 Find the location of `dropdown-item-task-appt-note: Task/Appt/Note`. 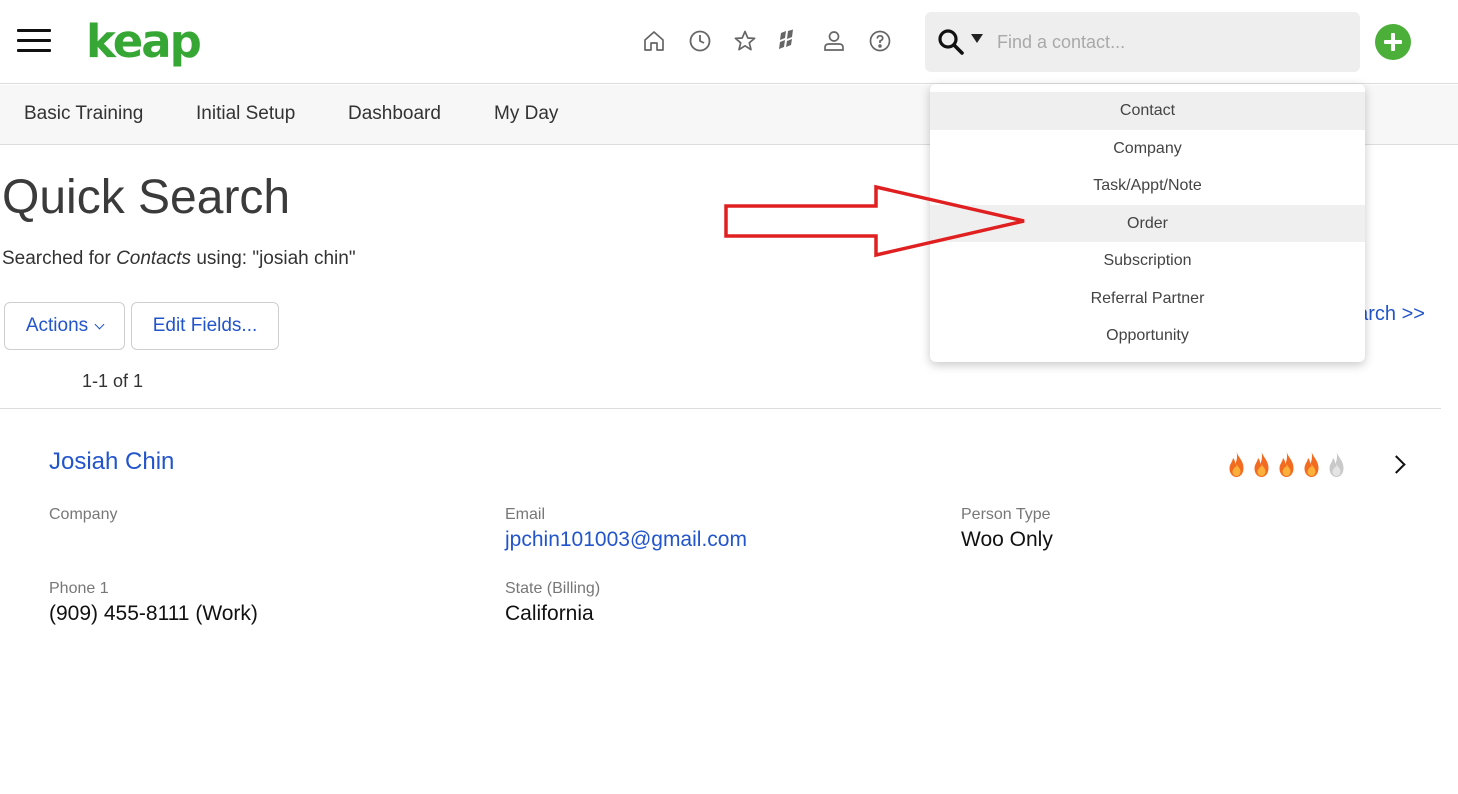

dropdown-item-task-appt-note: Task/Appt/Note is located at coordinates (1147, 186).